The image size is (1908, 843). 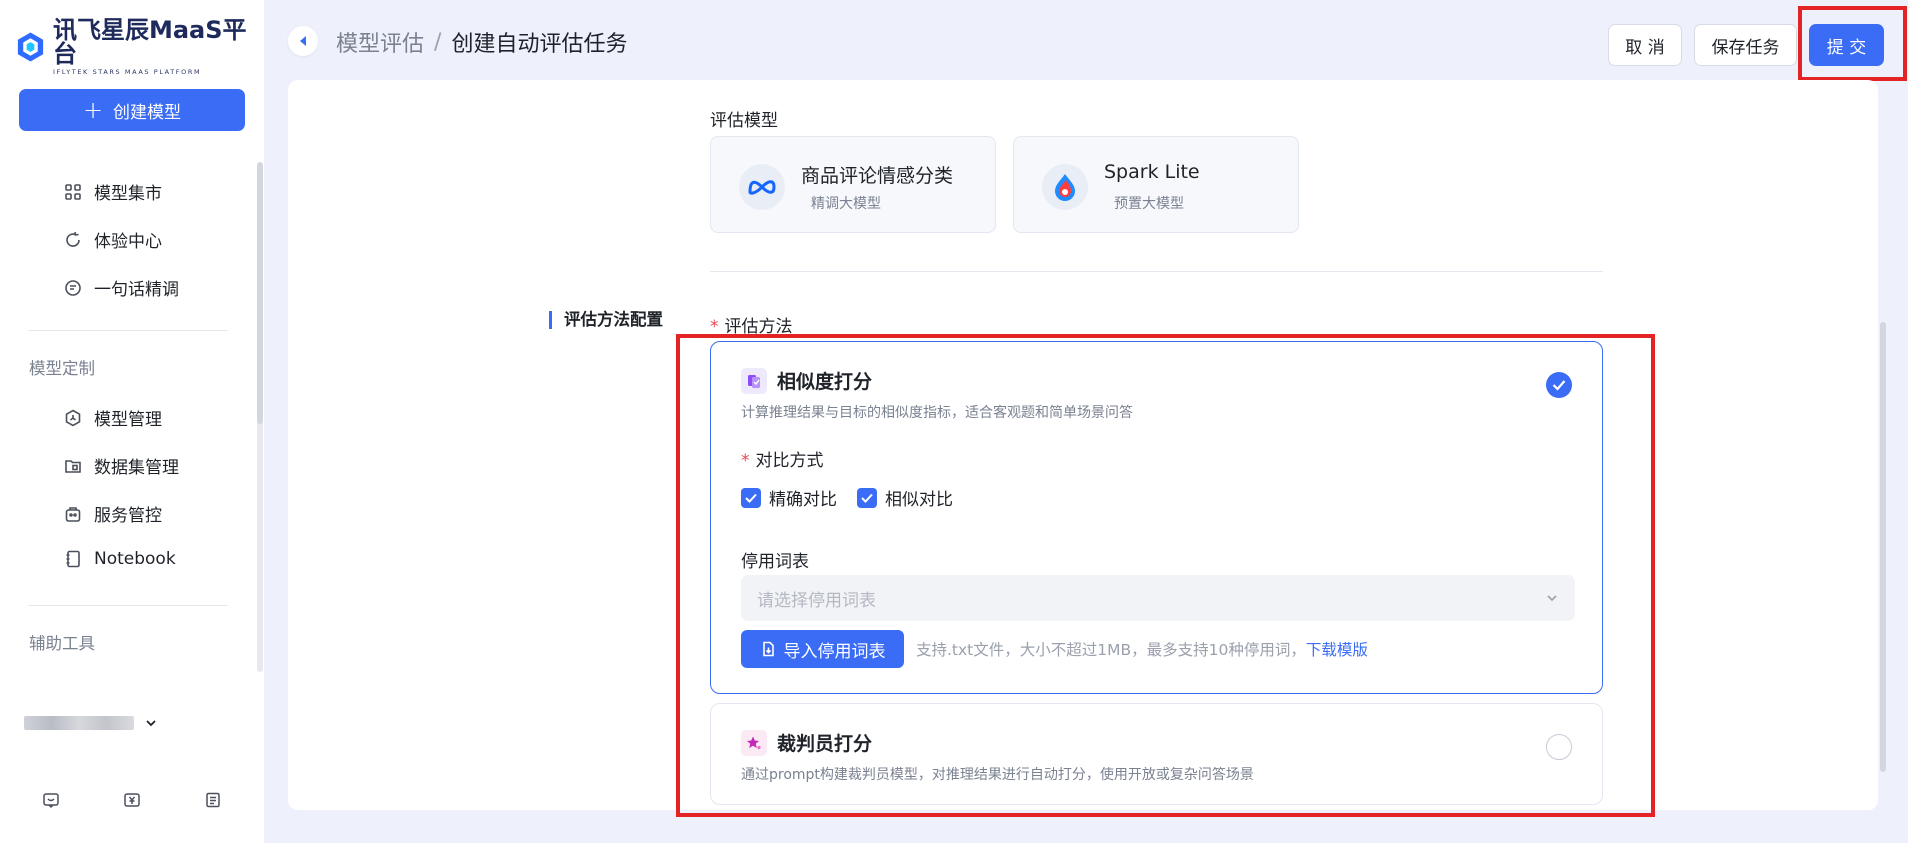 I want to click on refresh-icon, so click(x=73, y=240).